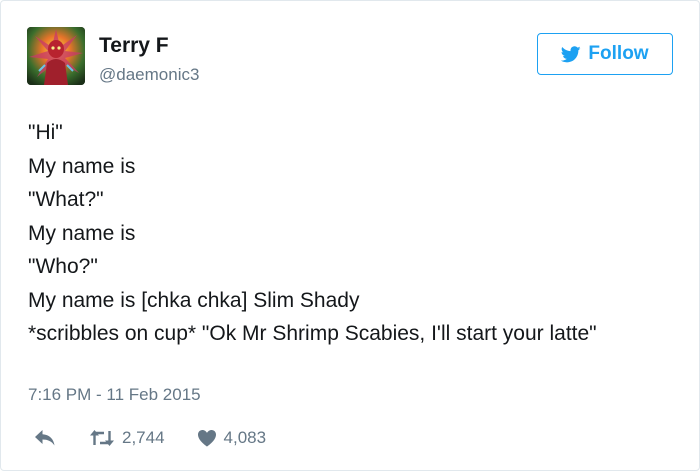  What do you see at coordinates (618, 53) in the screenshot?
I see `follow-label: Follow` at bounding box center [618, 53].